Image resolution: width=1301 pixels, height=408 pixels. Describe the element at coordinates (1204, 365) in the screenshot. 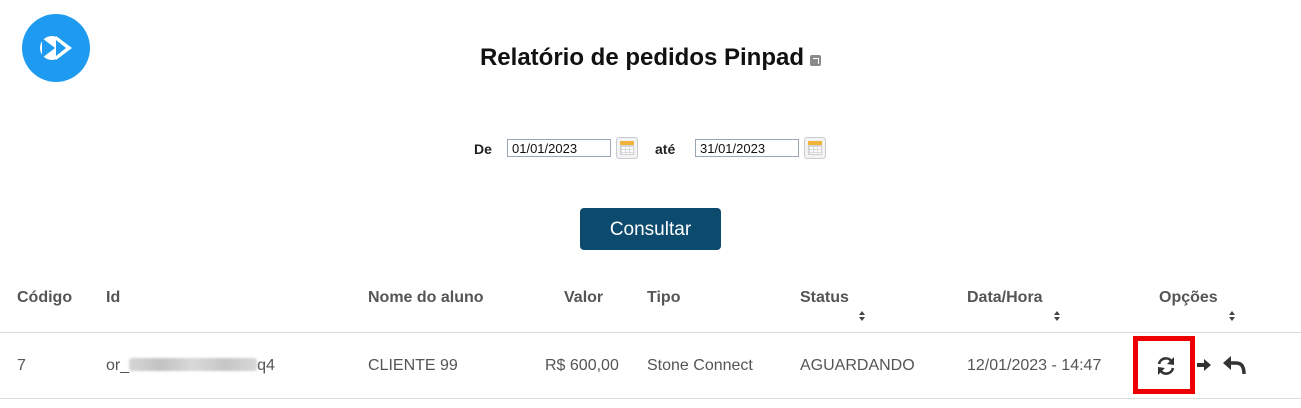

I see `arrow-right-icon` at that location.